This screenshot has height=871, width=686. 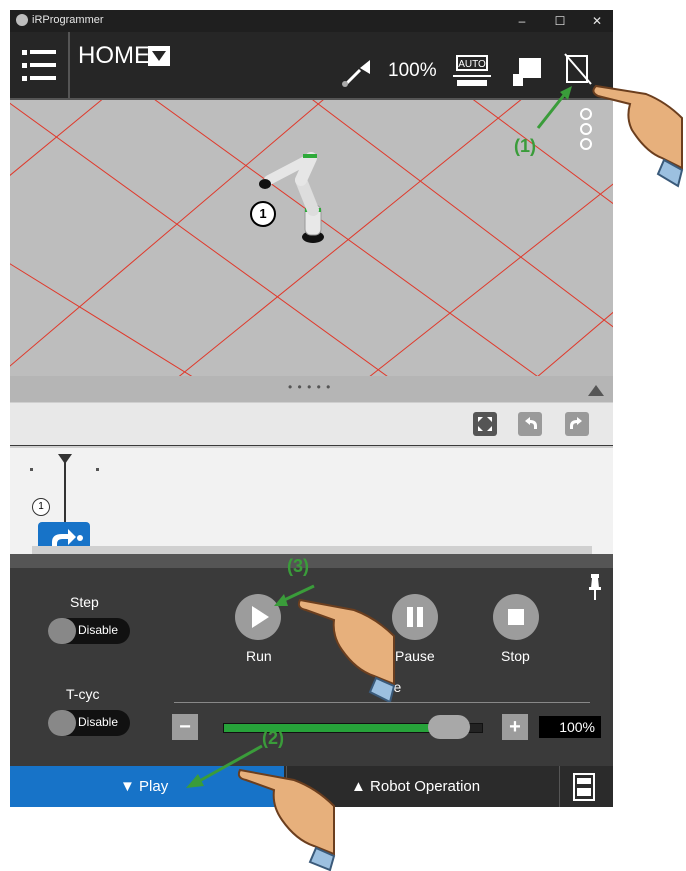 What do you see at coordinates (522, 21) in the screenshot?
I see `minimize-button: –` at bounding box center [522, 21].